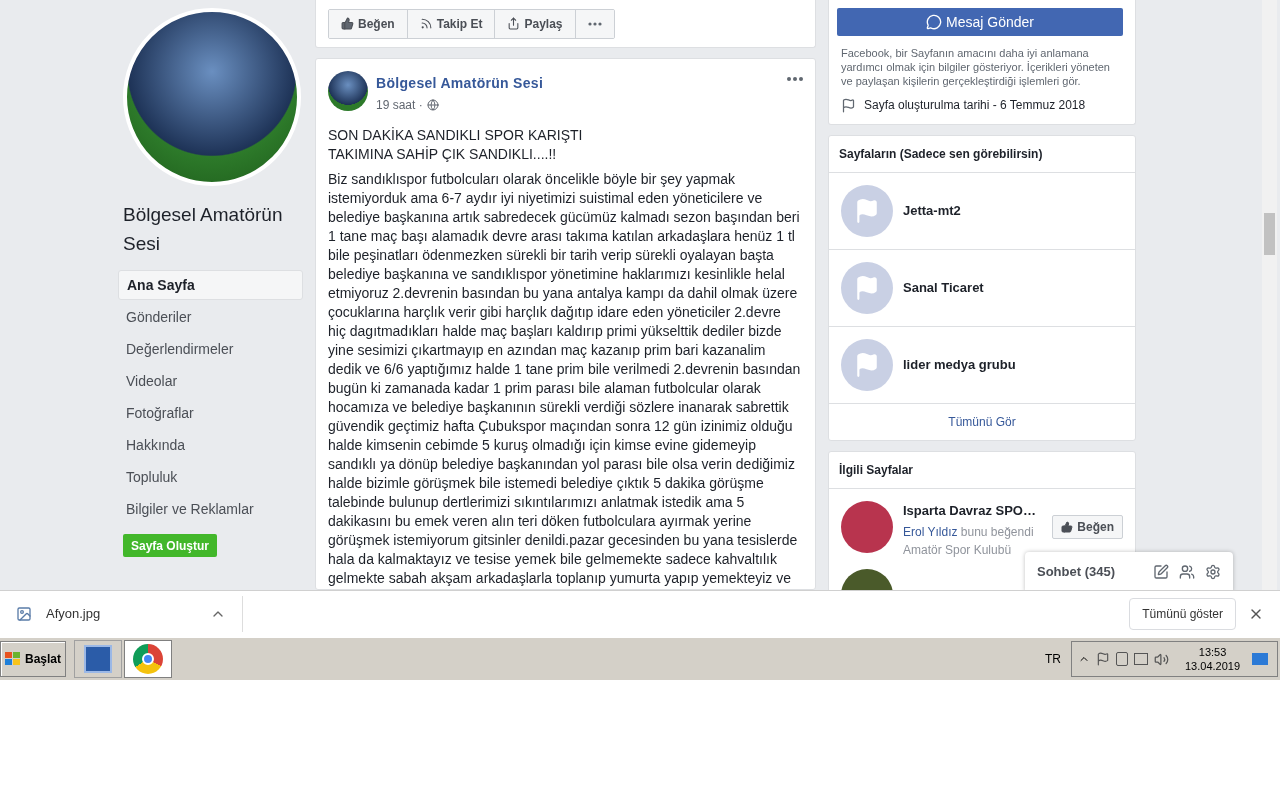 The image size is (1280, 800). Describe the element at coordinates (934, 22) in the screenshot. I see `messenger-icon` at that location.